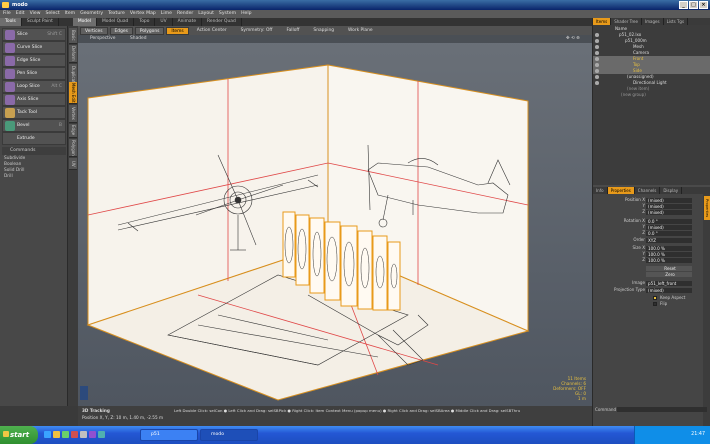 Image resolution: width=710 pixels, height=444 pixels. I want to click on maximize-button: □, so click(693, 5).